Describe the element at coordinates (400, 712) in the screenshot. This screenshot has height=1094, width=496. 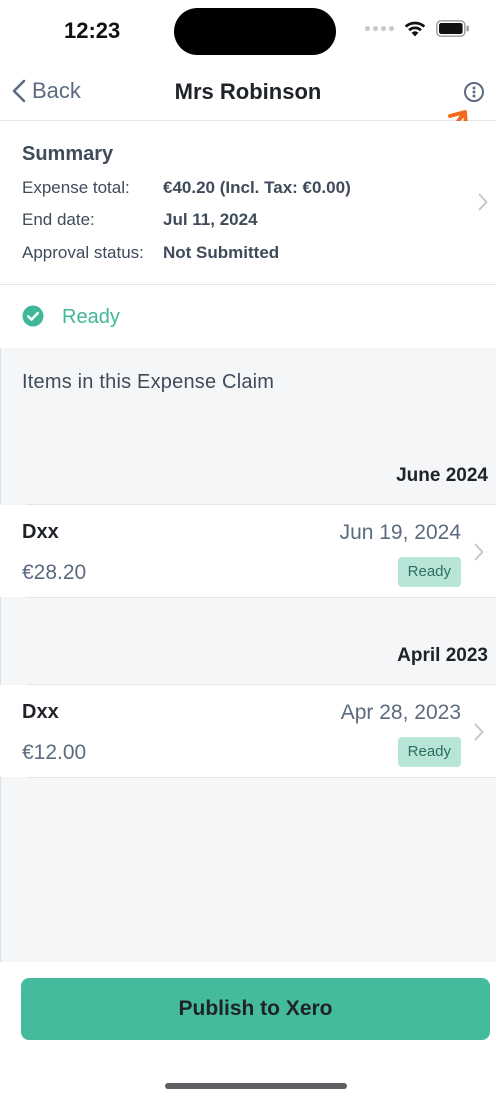
I see `item-date: Apr 28, 2023` at that location.